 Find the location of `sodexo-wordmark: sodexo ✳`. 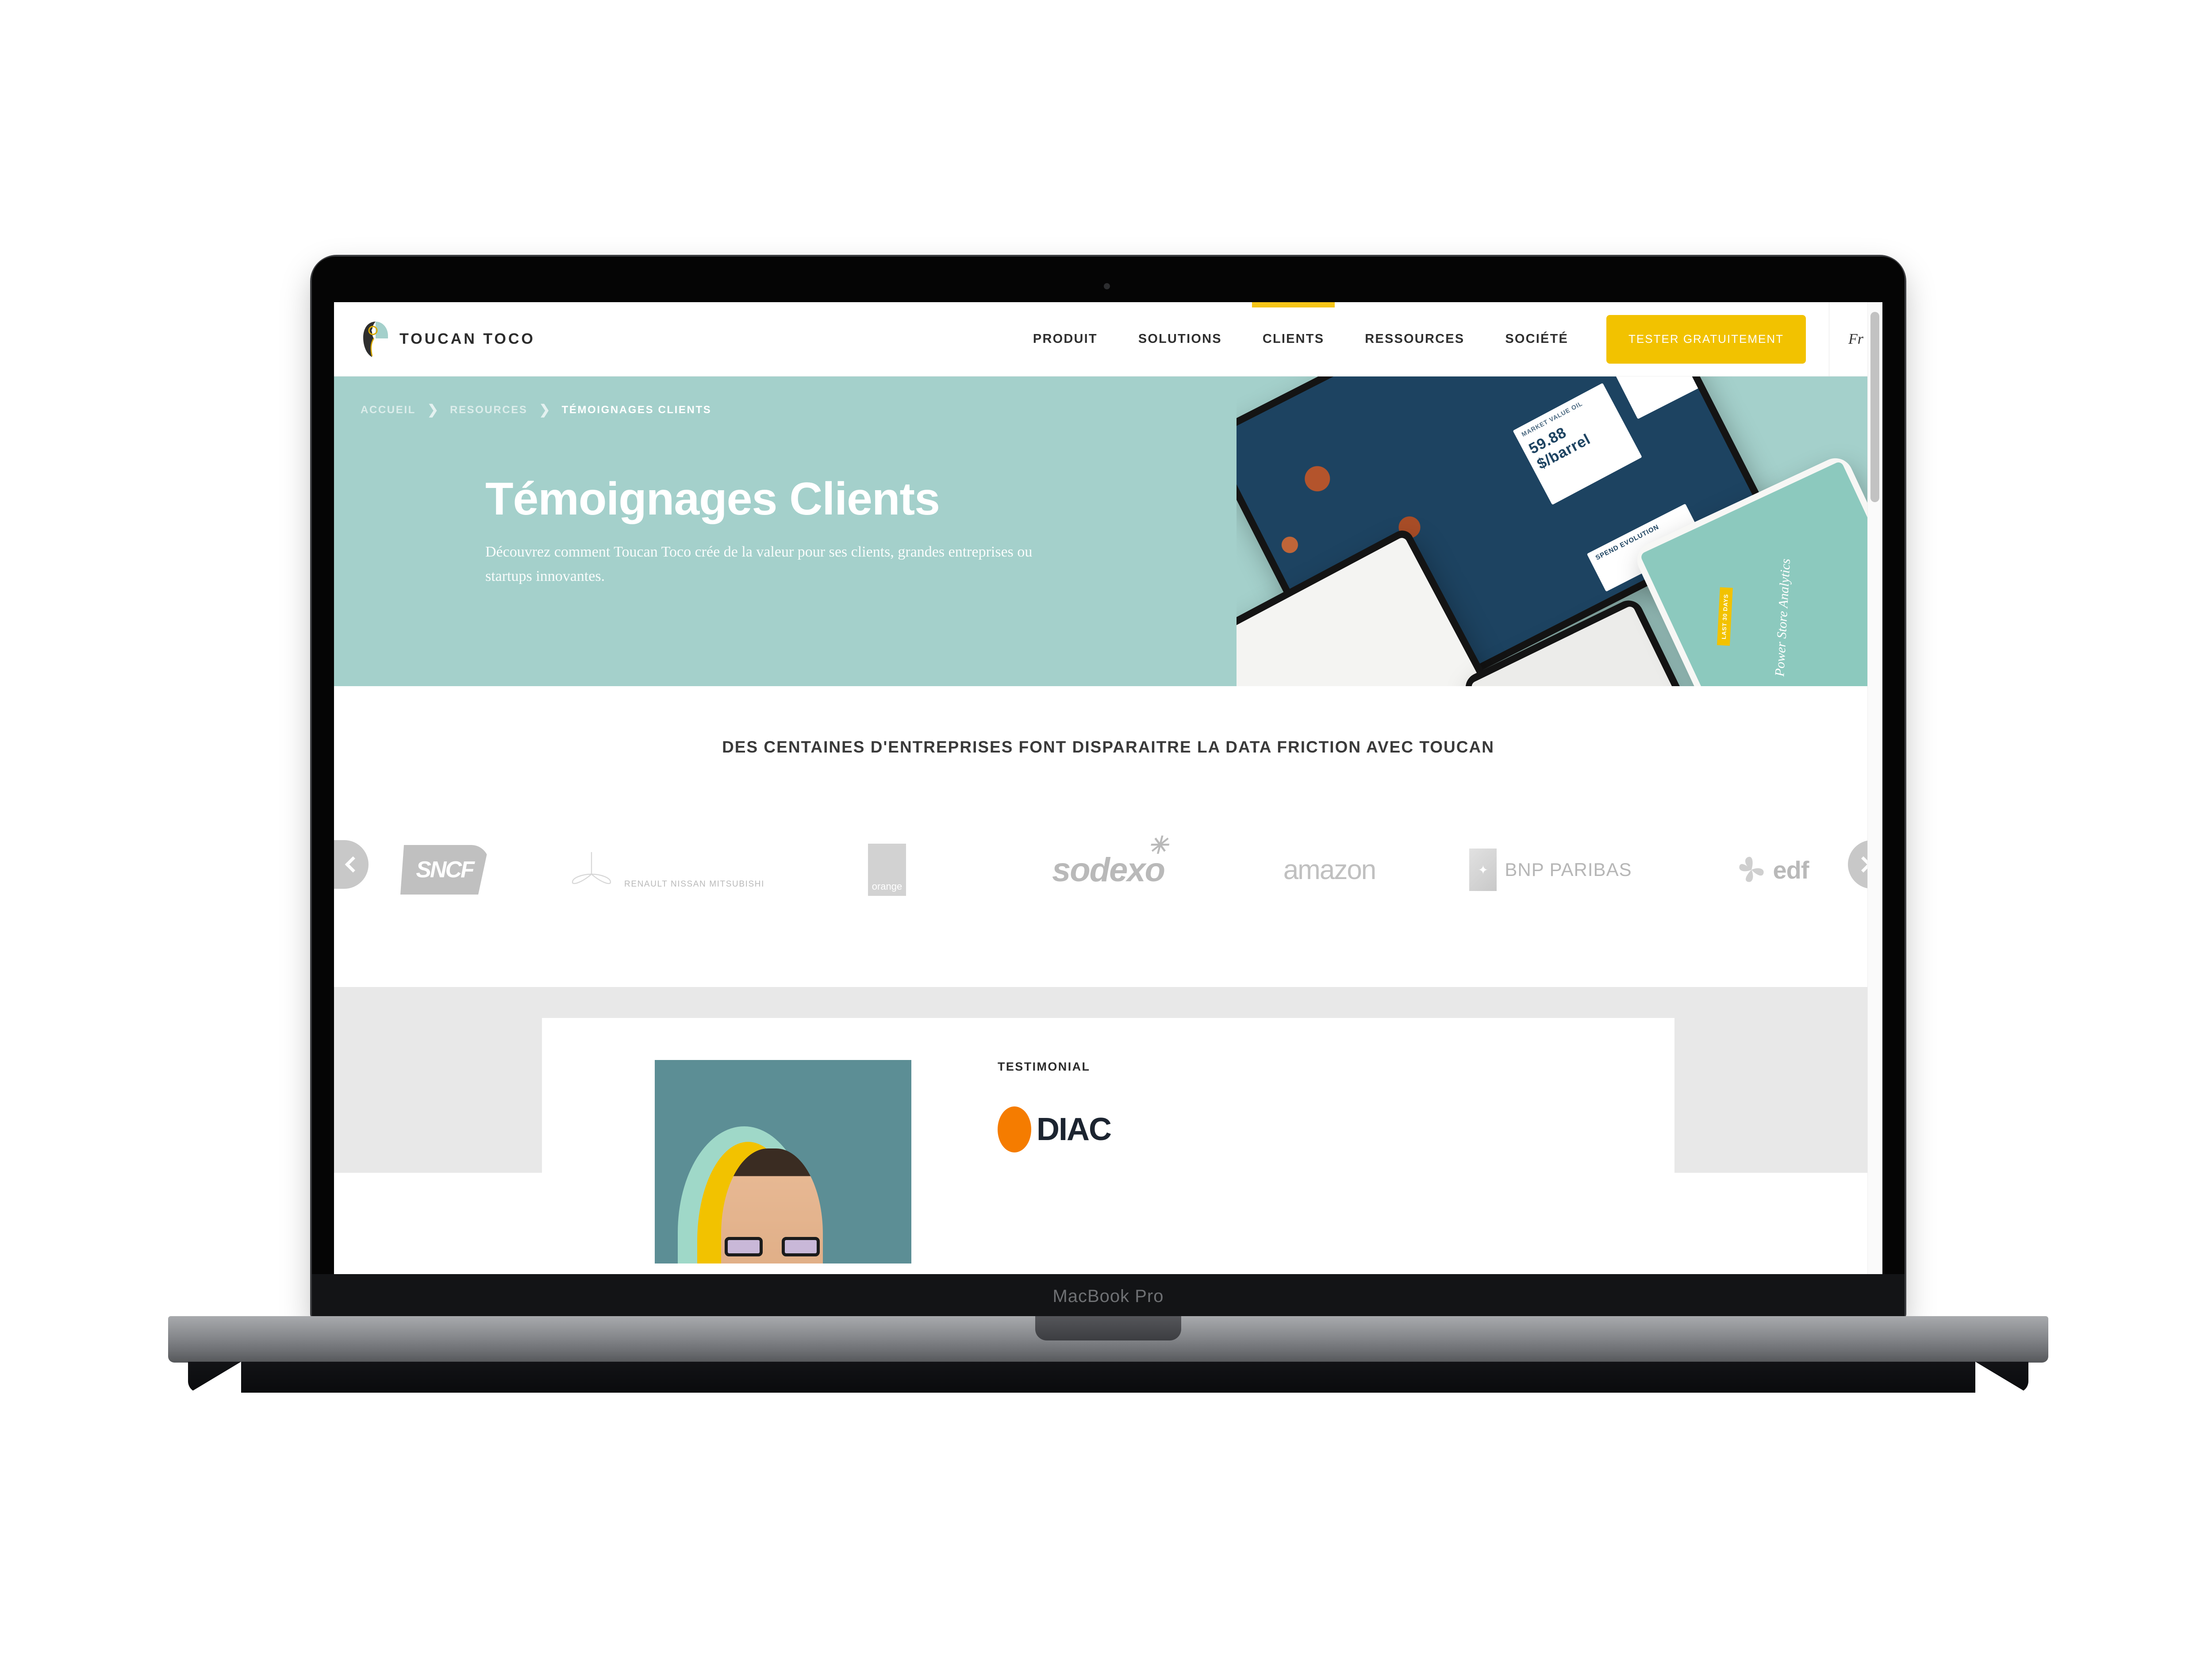

sodexo-wordmark: sodexo ✳ is located at coordinates (1110, 861).